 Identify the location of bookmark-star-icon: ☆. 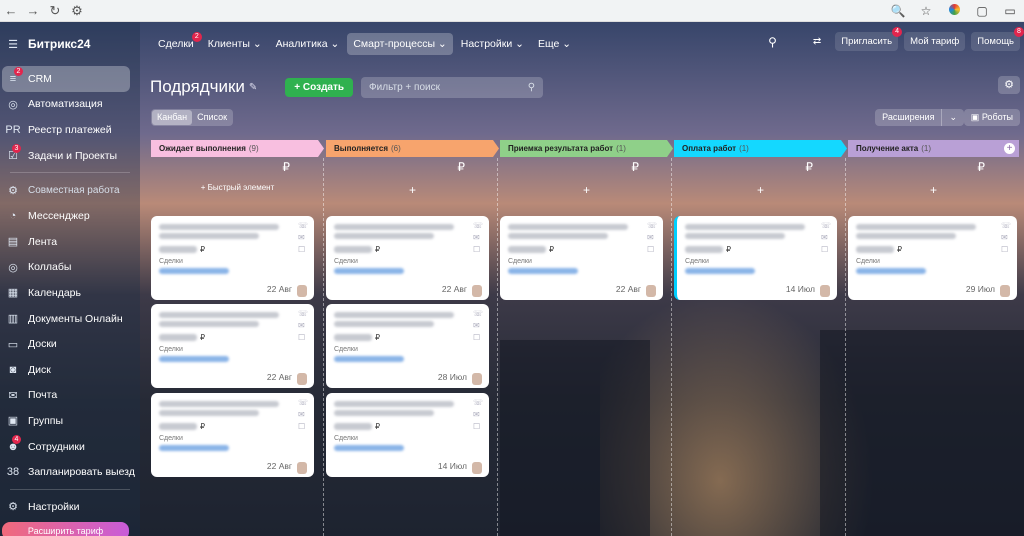
(926, 11).